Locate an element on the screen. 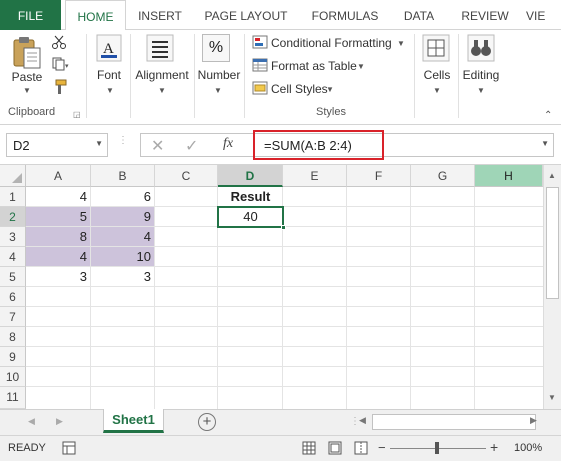 The height and width of the screenshot is (461, 561). font-icon: A is located at coordinates (109, 49).